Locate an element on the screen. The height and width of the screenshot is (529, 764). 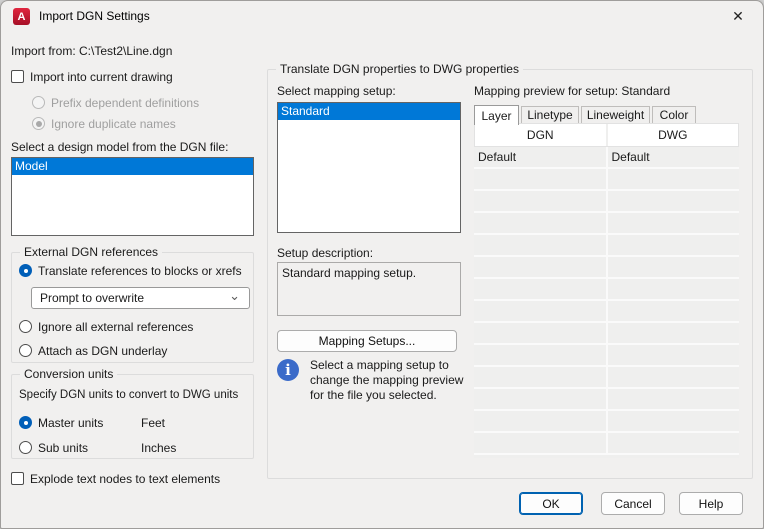
ignore-duplicate-names-radio is located at coordinates (38, 123).